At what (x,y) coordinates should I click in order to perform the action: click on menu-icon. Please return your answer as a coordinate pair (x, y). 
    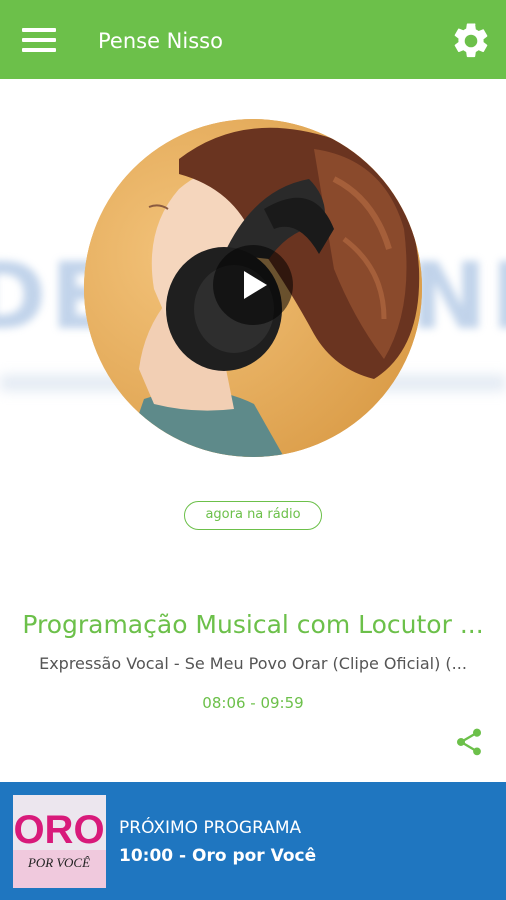
    Looking at the image, I should click on (39, 40).